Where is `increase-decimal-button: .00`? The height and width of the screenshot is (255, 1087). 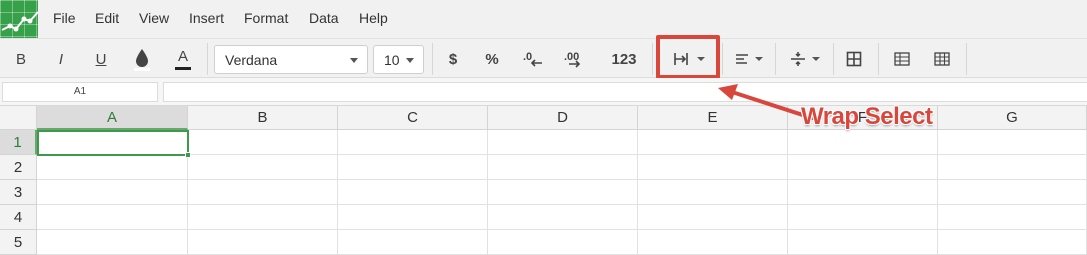 increase-decimal-button: .00 is located at coordinates (575, 59).